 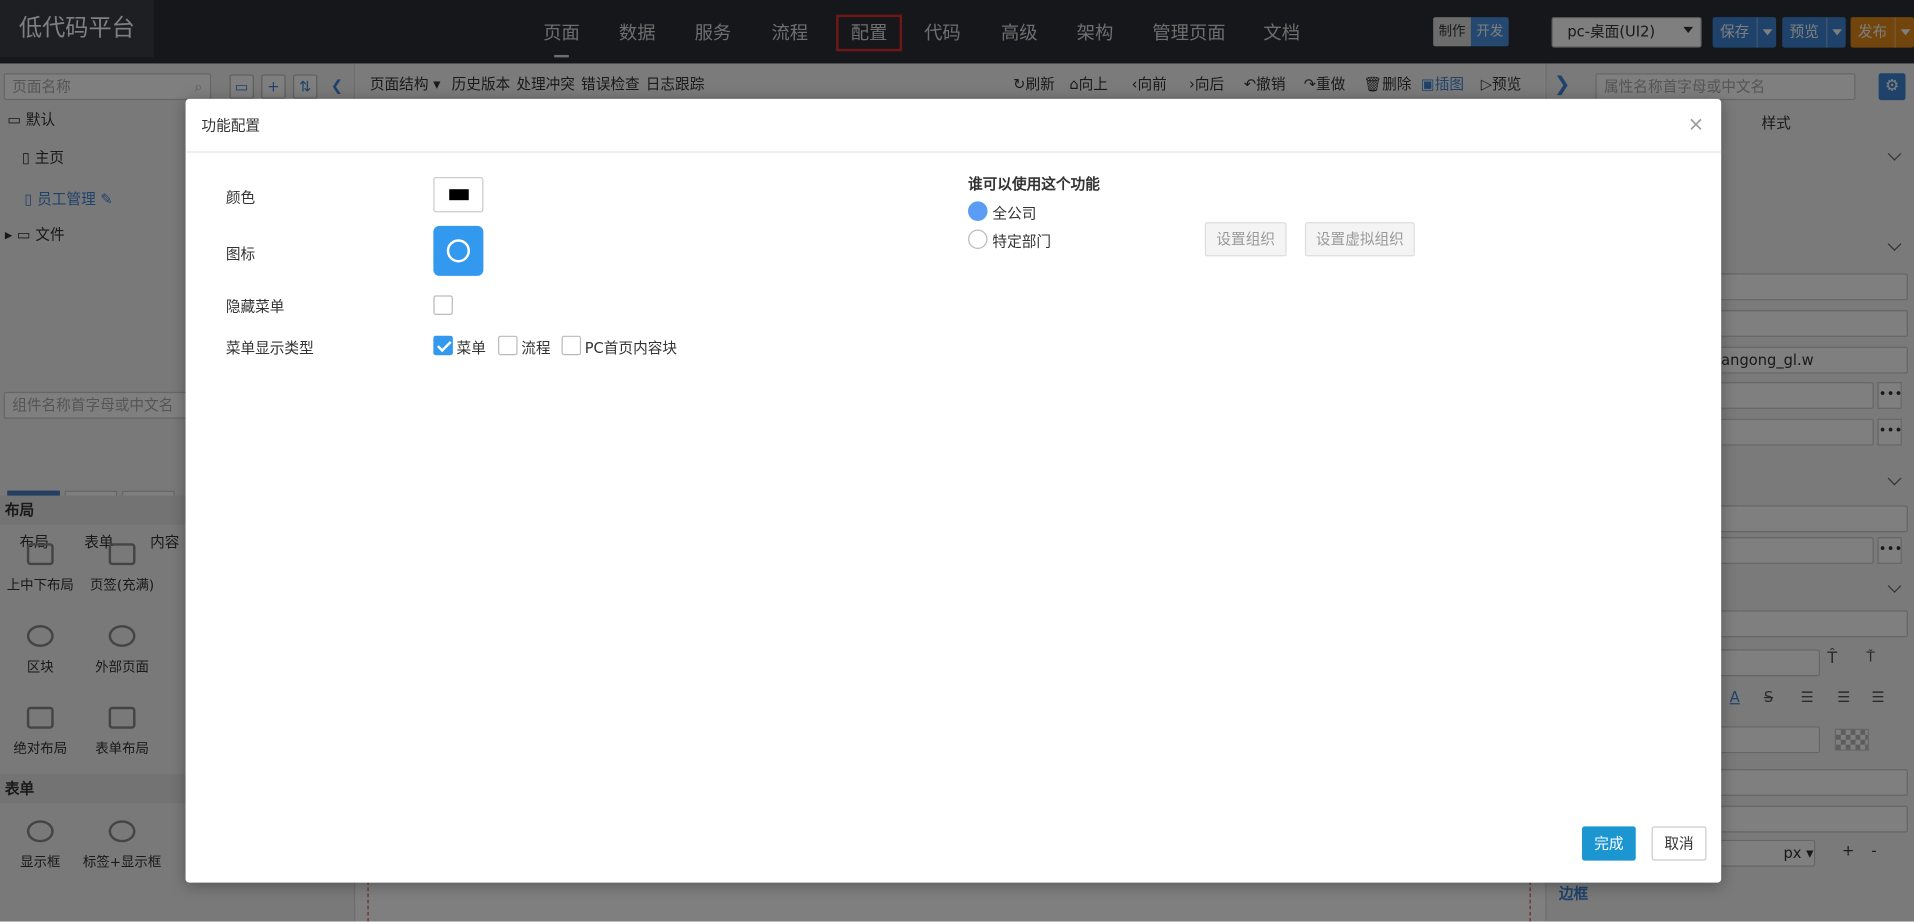 What do you see at coordinates (231, 126) in the screenshot?
I see `dialog-title: 功能配置` at bounding box center [231, 126].